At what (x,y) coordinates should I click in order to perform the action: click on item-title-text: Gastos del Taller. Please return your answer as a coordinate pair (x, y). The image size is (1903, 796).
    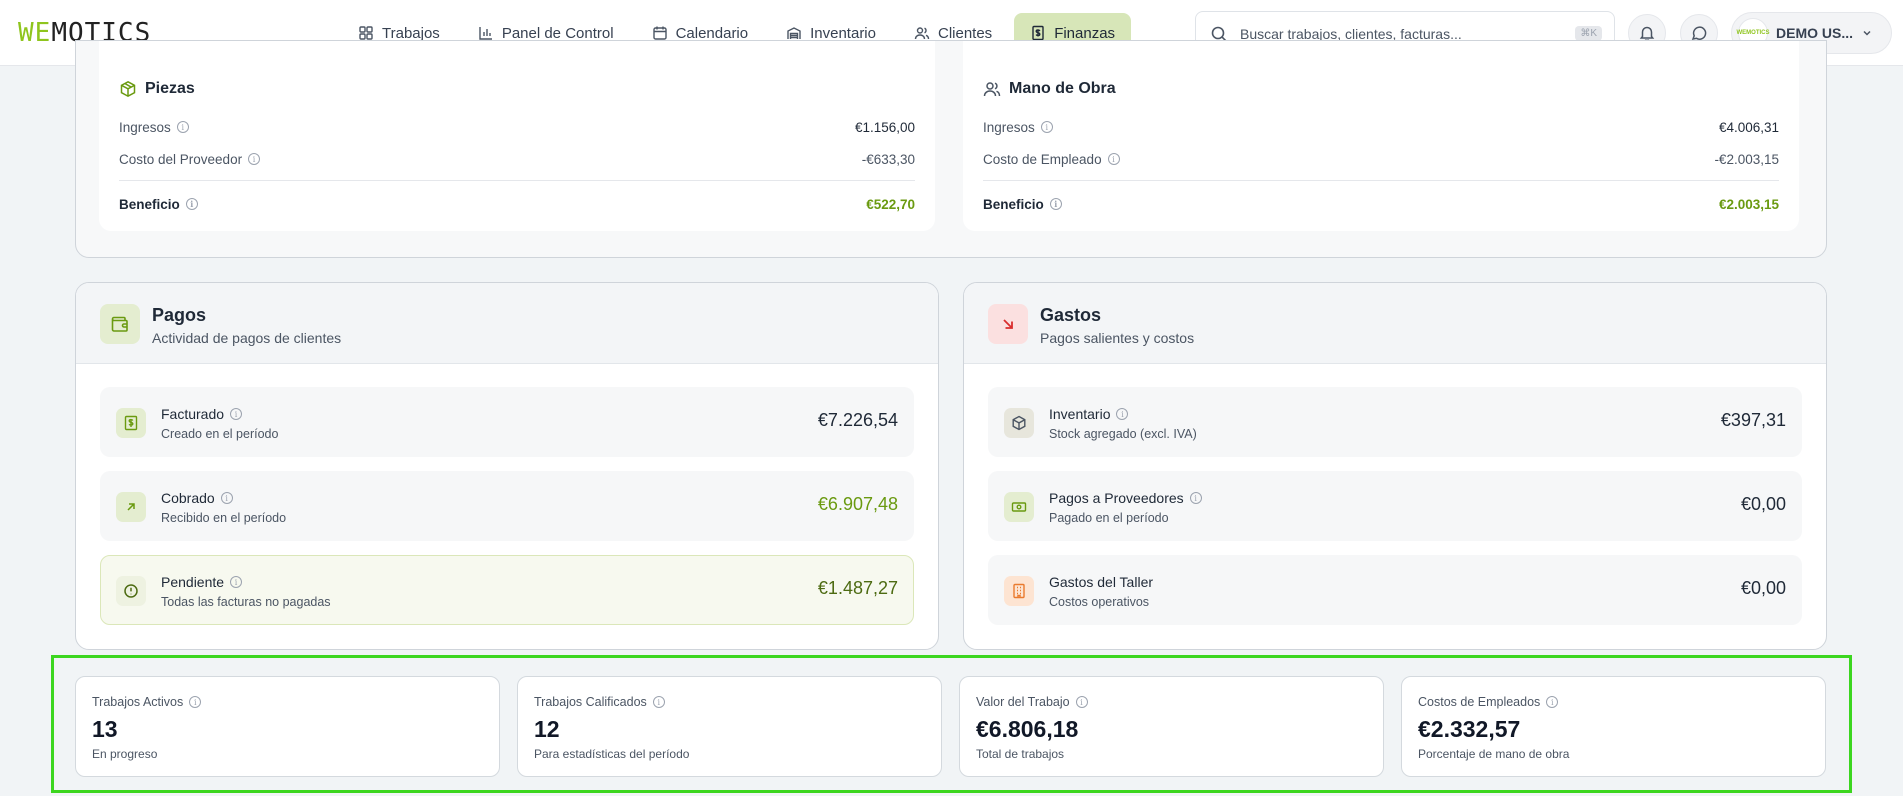
    Looking at the image, I should click on (1101, 582).